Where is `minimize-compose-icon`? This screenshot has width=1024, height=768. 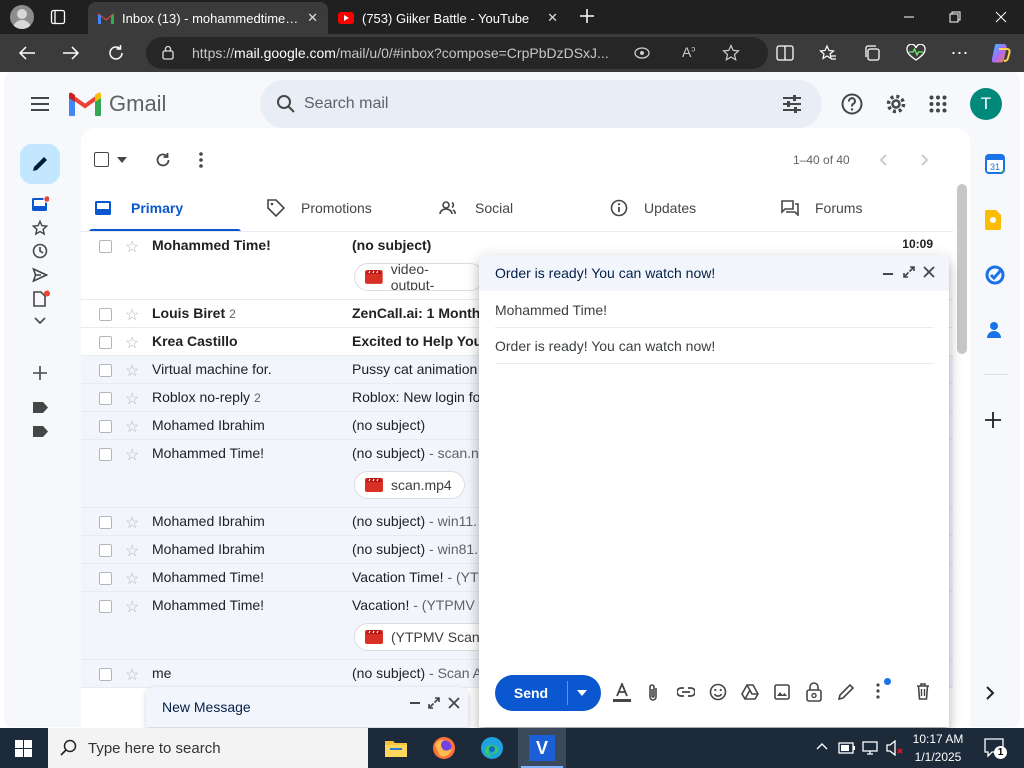
minimize-compose-icon is located at coordinates (415, 703).